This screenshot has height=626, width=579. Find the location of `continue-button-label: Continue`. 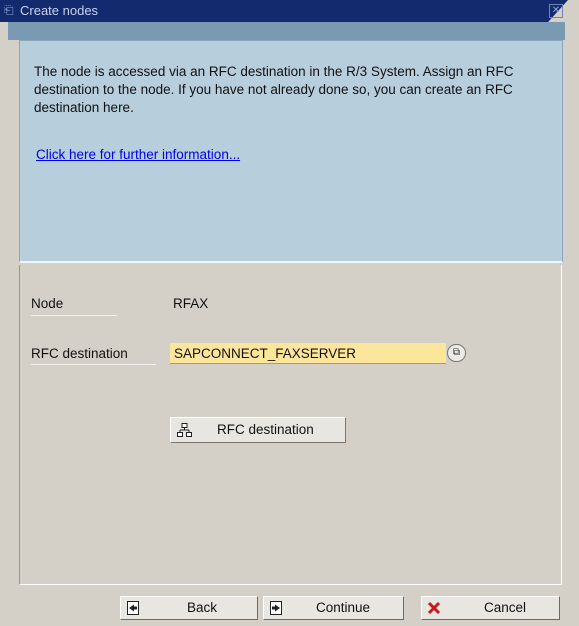

continue-button-label: Continue is located at coordinates (343, 607).